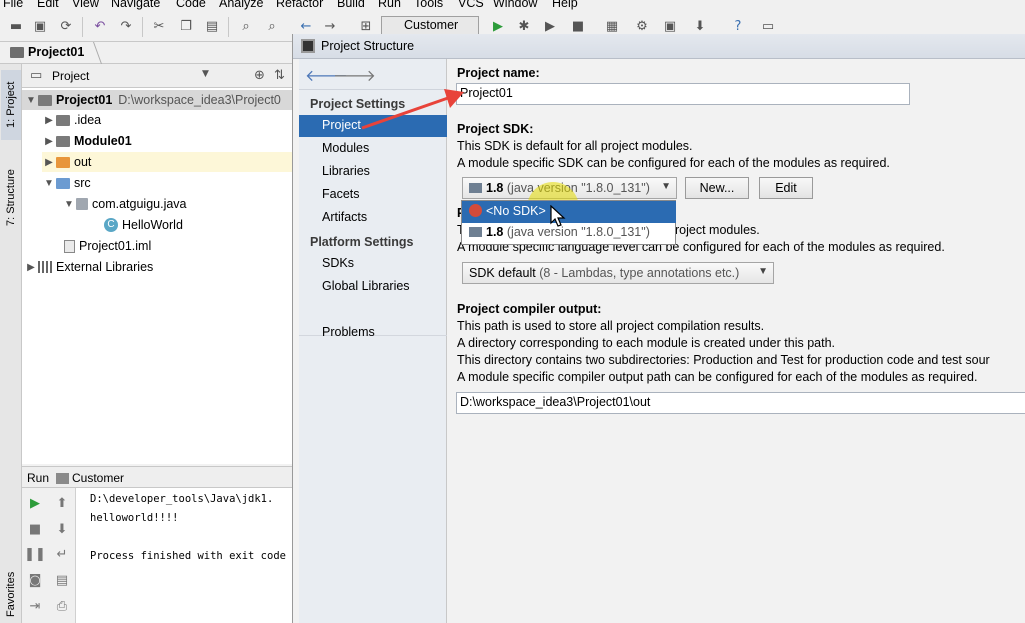 The width and height of the screenshot is (1025, 623). I want to click on menu-navigate: Navigate, so click(135, 5).